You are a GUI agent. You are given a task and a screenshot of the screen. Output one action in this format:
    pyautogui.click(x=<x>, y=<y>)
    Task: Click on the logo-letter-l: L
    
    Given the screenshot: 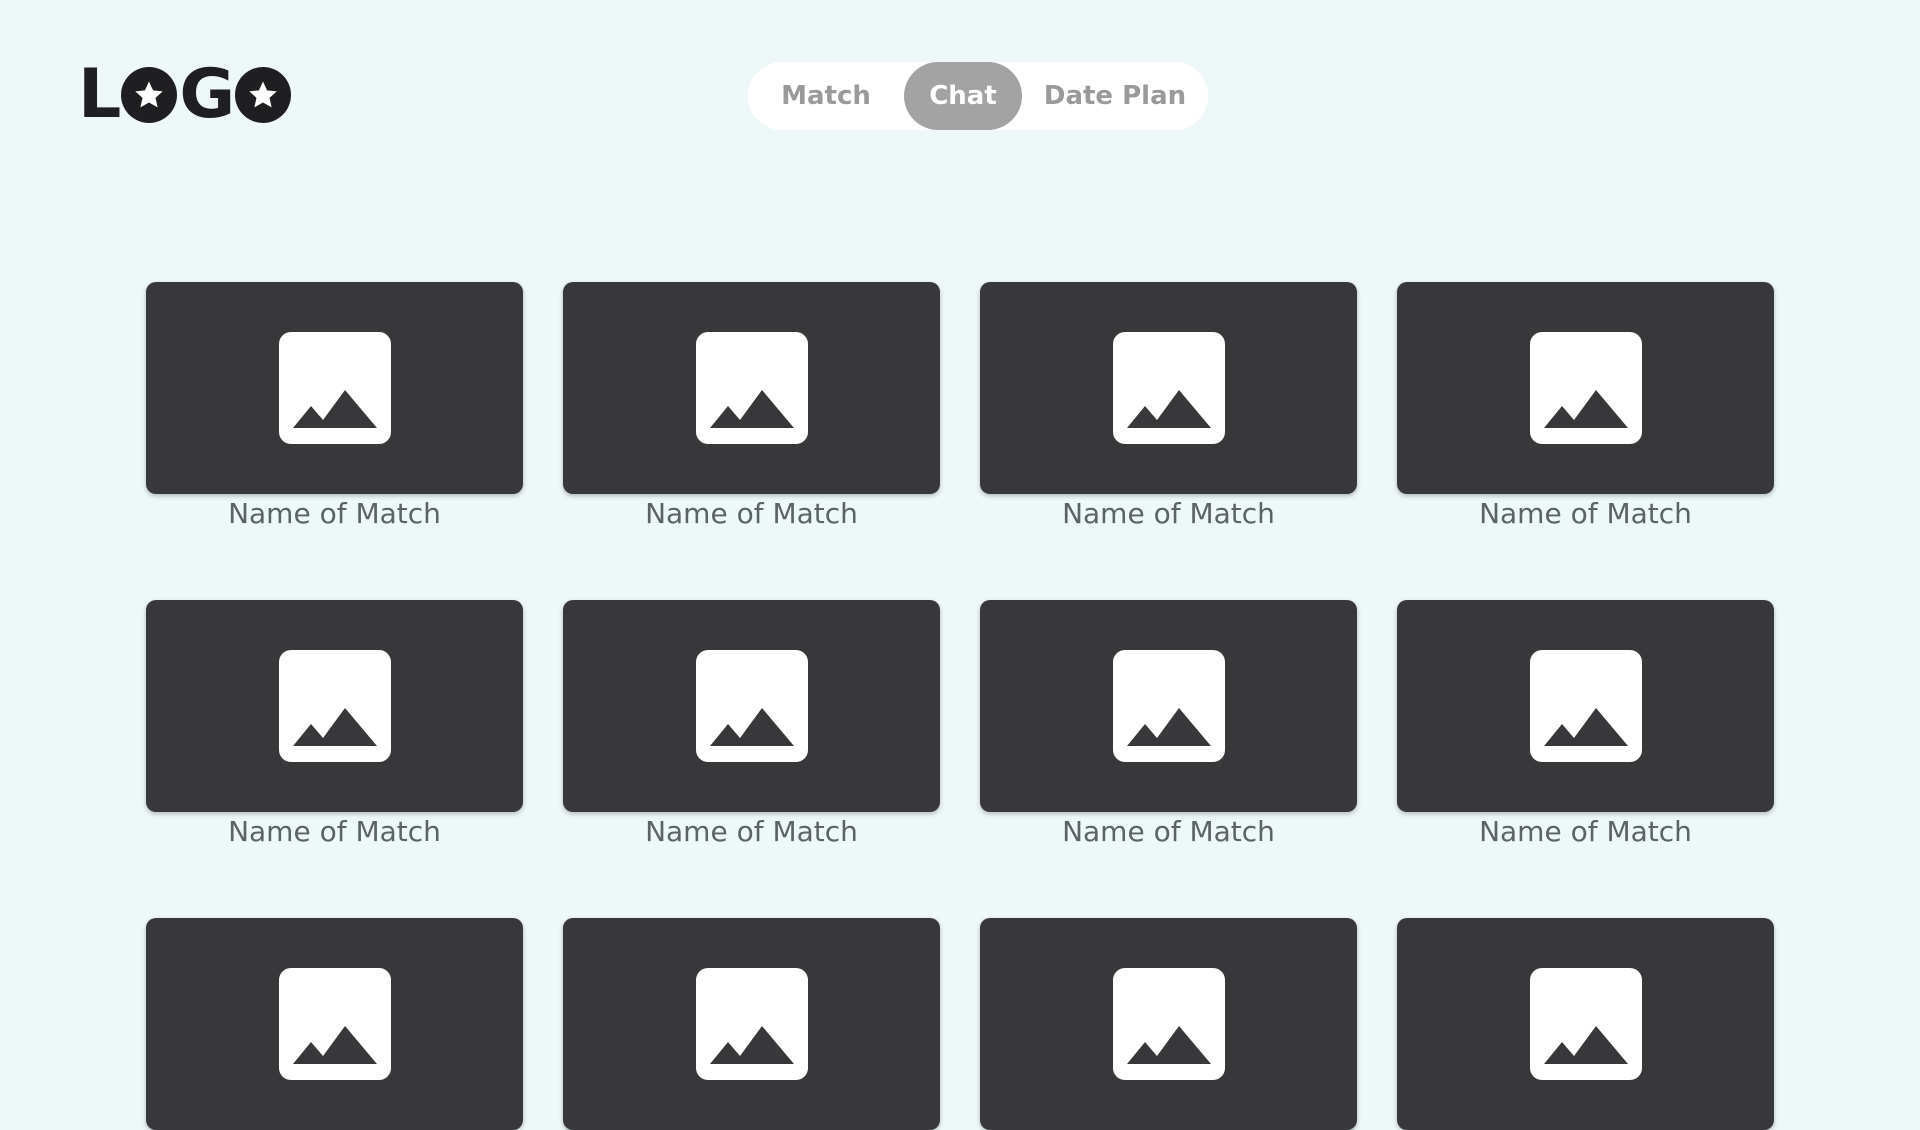 What is the action you would take?
    pyautogui.click(x=99, y=94)
    